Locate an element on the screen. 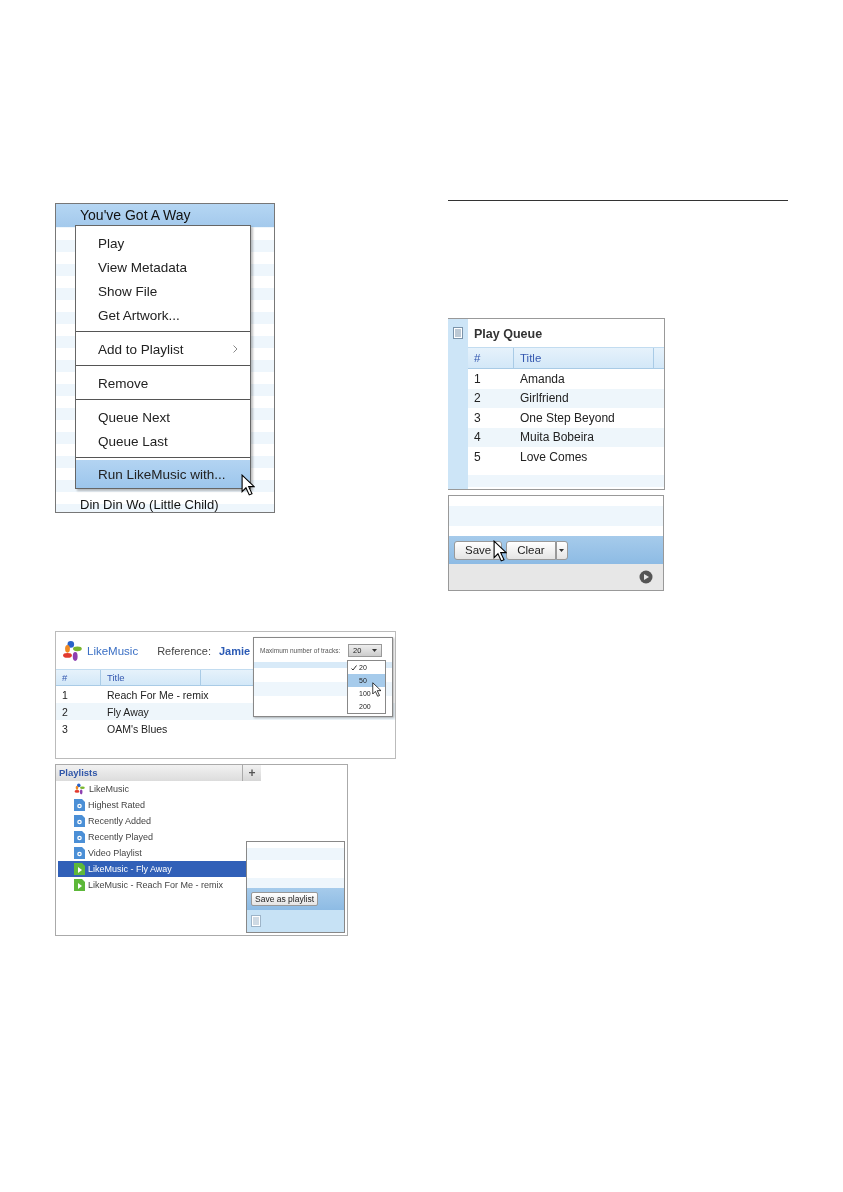  table-cell: Fly Away is located at coordinates (128, 711).